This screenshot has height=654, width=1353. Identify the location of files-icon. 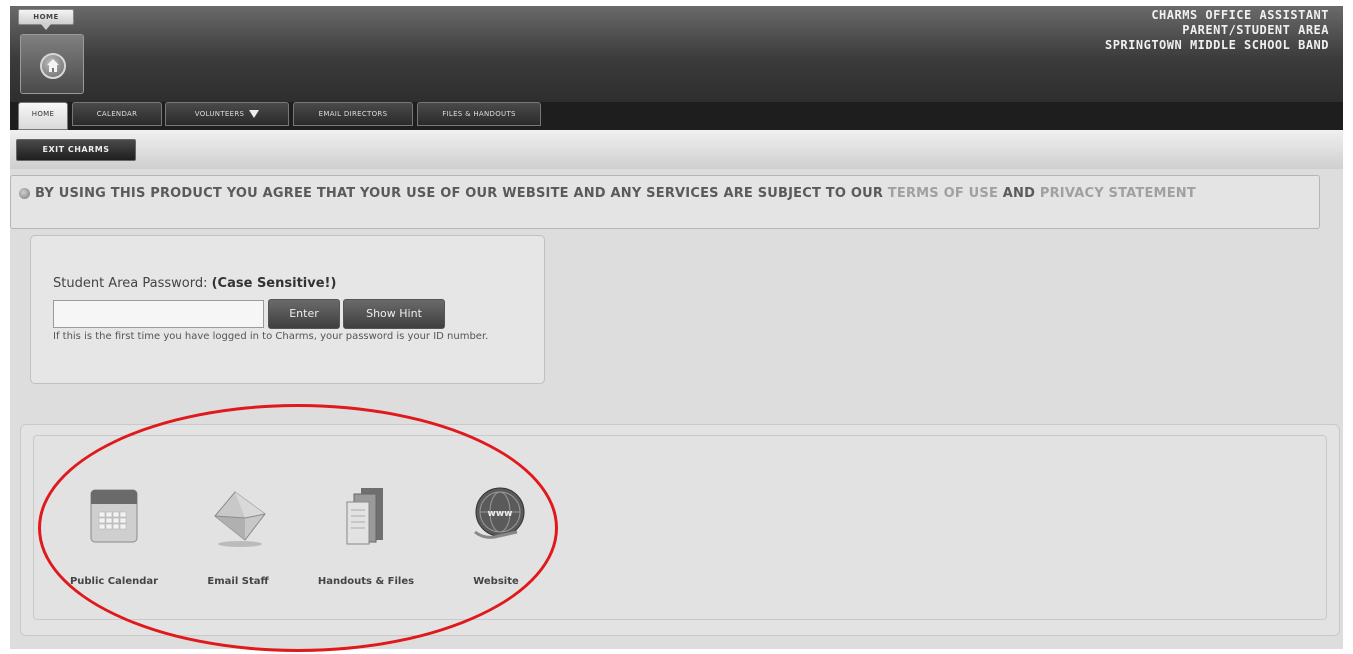
(364, 516).